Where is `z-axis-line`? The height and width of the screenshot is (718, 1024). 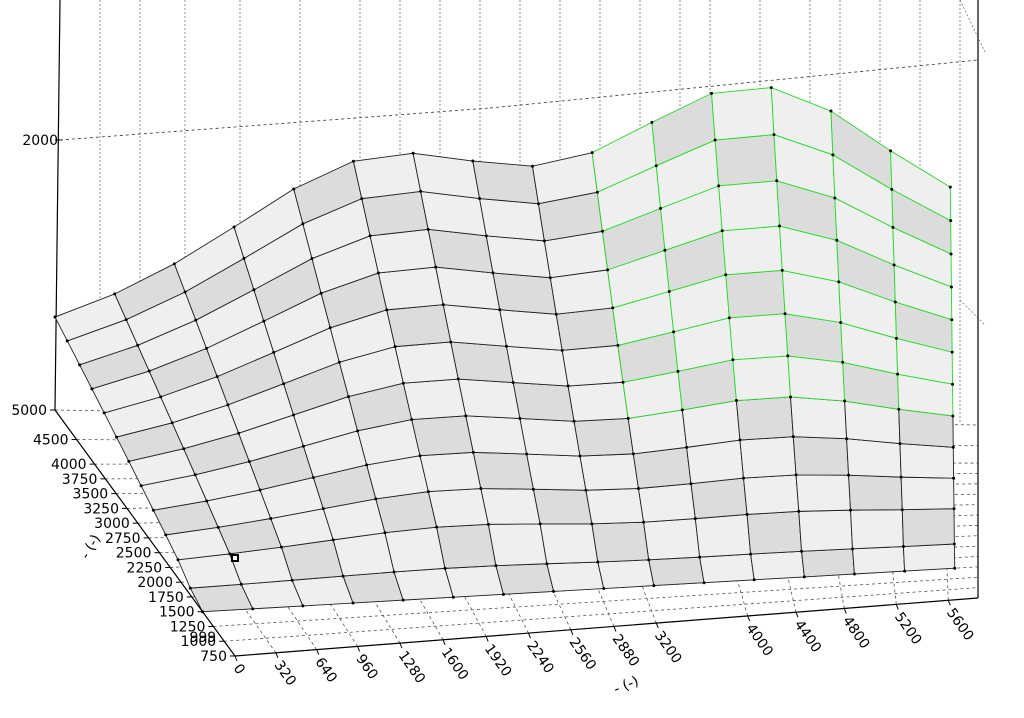 z-axis-line is located at coordinates (57, 205).